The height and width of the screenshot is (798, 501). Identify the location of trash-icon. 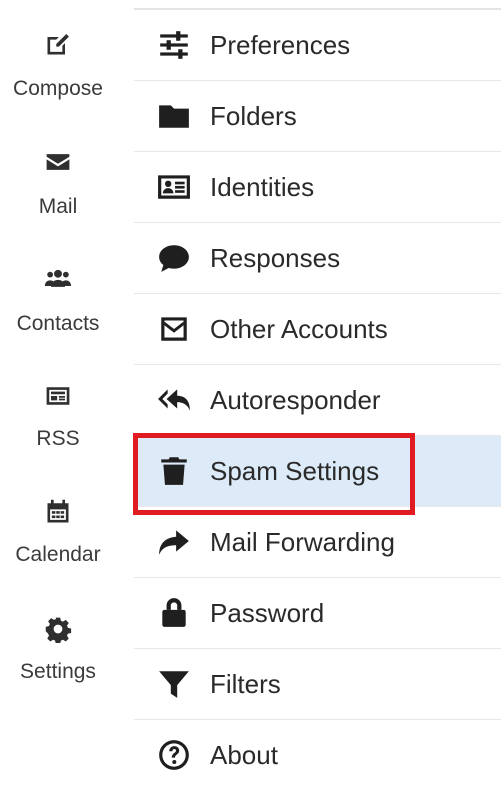
(174, 471).